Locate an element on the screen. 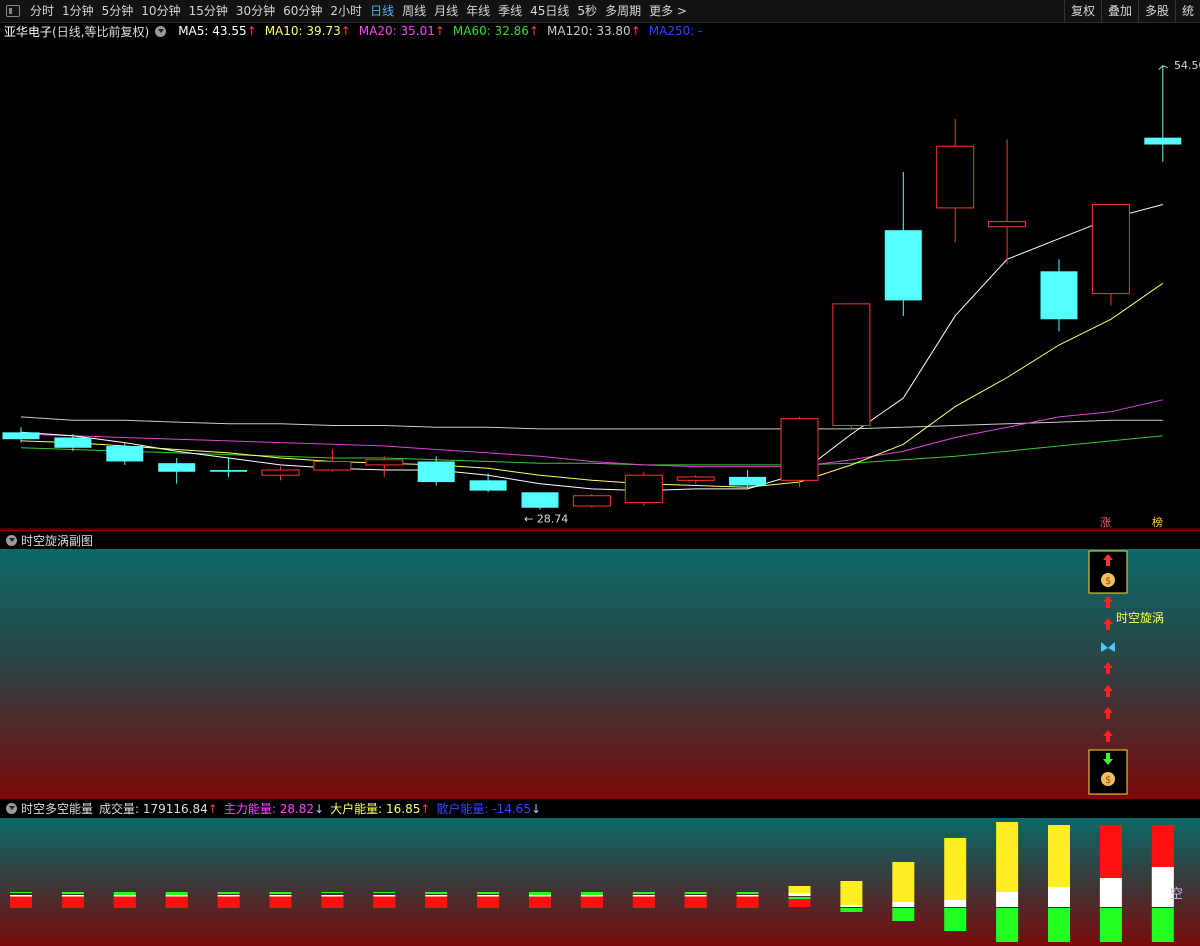 The image size is (1200, 946). period-tab-1: 1分钟 is located at coordinates (78, 11).